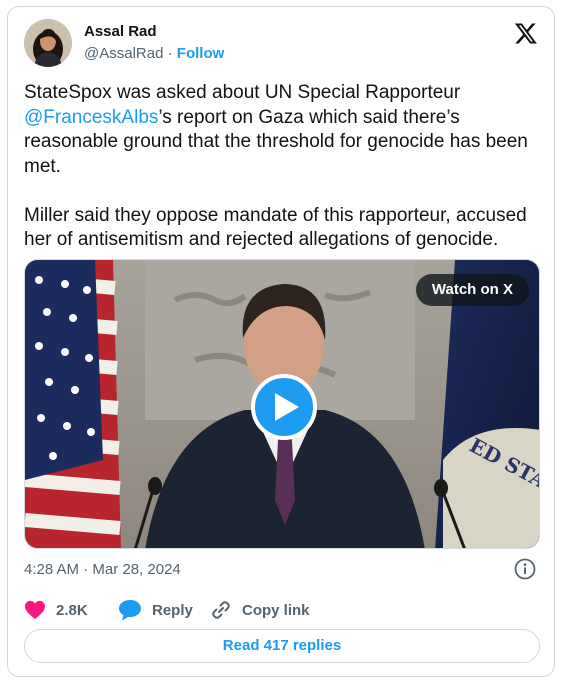 This screenshot has height=683, width=561. I want to click on mention-link: @FranceskAlbs, so click(91, 117).